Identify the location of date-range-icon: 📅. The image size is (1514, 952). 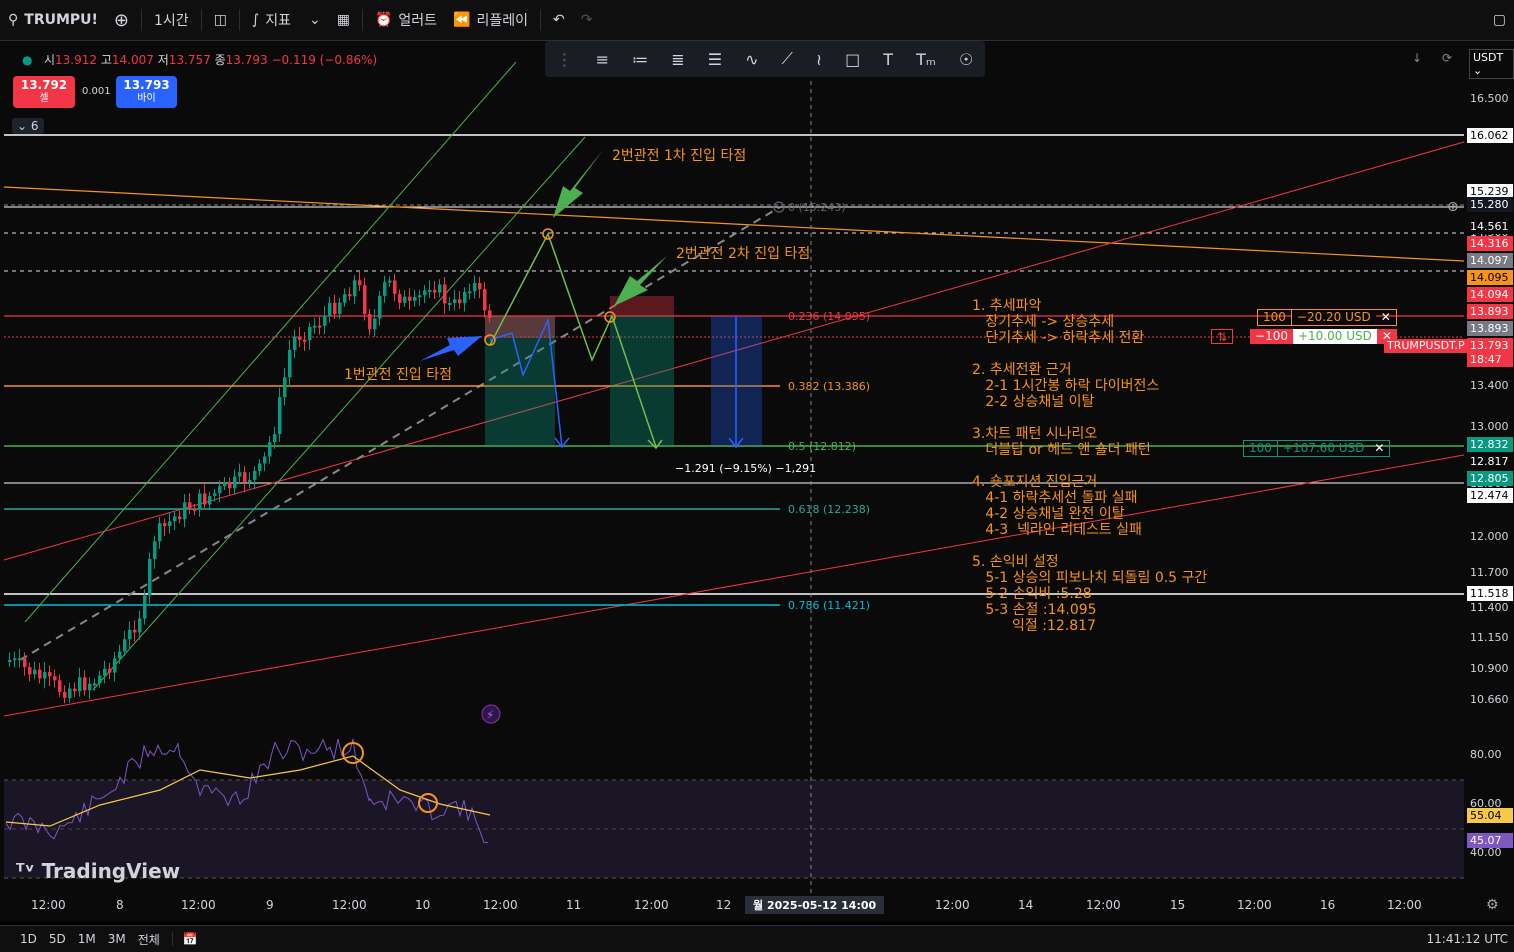
(187, 939).